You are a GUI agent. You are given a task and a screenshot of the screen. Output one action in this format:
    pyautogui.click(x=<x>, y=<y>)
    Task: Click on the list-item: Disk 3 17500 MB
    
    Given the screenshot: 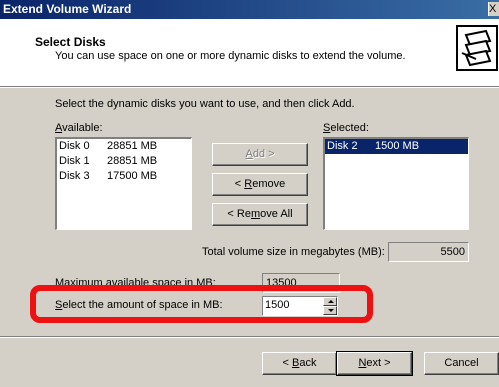 What is the action you would take?
    pyautogui.click(x=124, y=176)
    